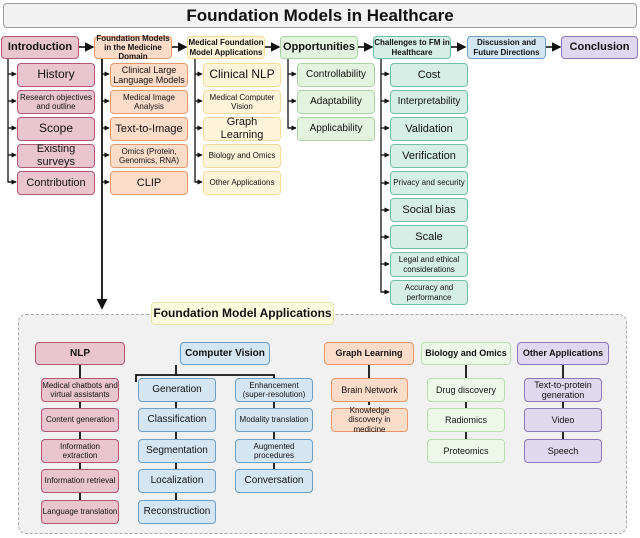 The image size is (640, 538). I want to click on nlp-item-content-generation: Content generation, so click(80, 420).